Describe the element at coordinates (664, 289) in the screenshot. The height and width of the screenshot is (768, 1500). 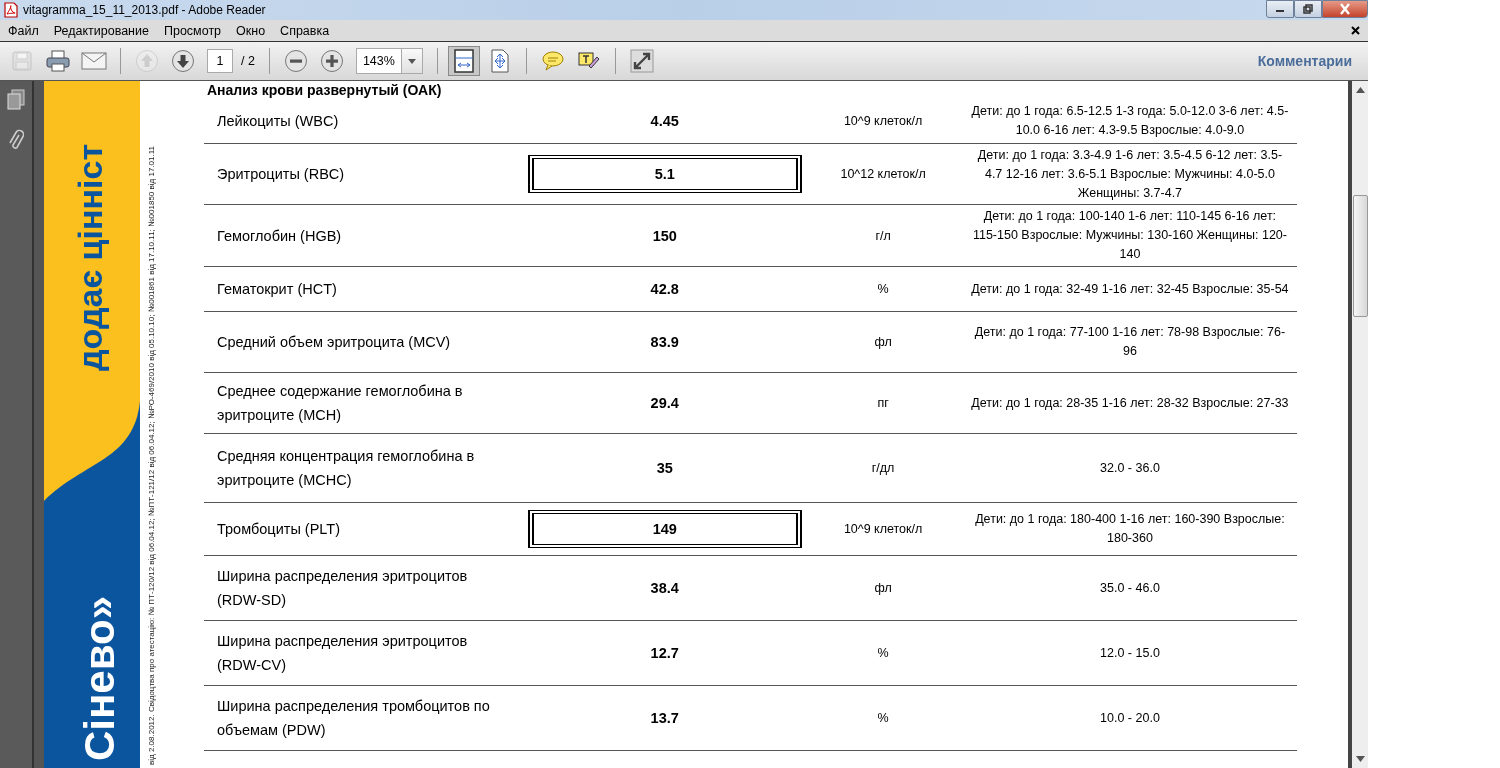
I see `result-value: 42.8` at that location.